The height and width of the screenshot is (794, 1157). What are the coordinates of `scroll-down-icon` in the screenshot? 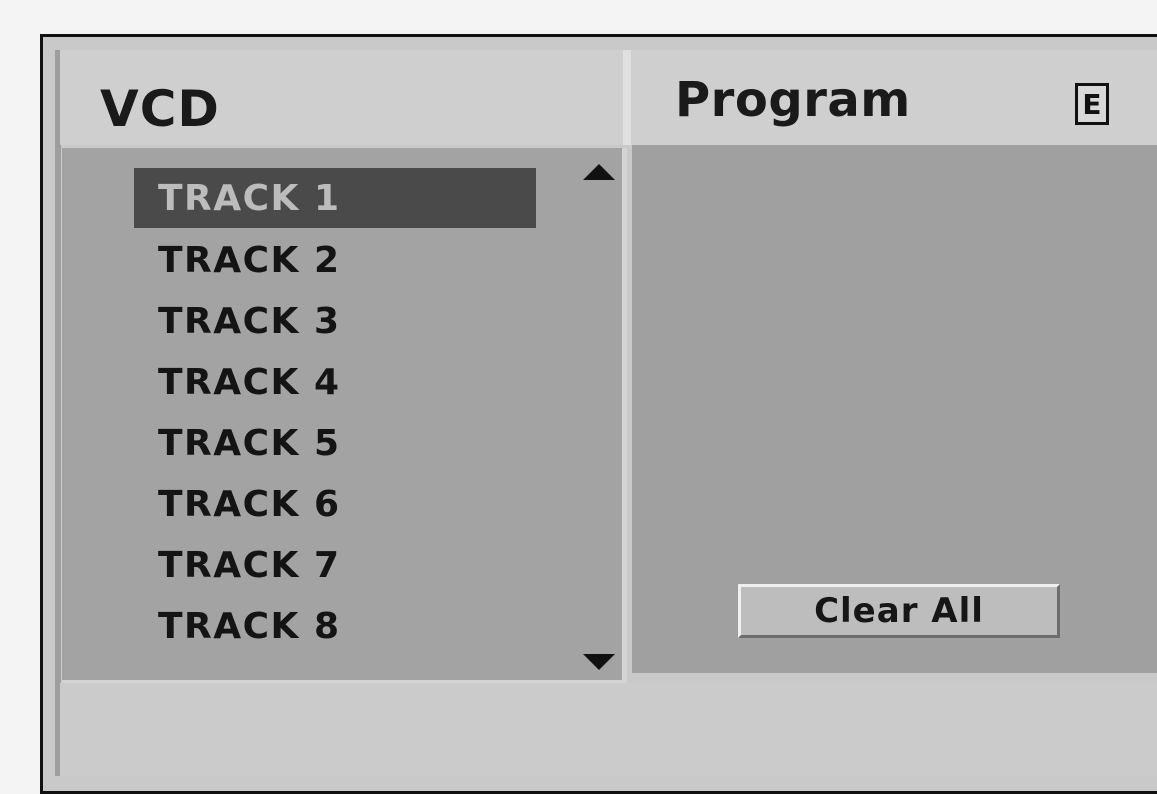 It's located at (599, 662).